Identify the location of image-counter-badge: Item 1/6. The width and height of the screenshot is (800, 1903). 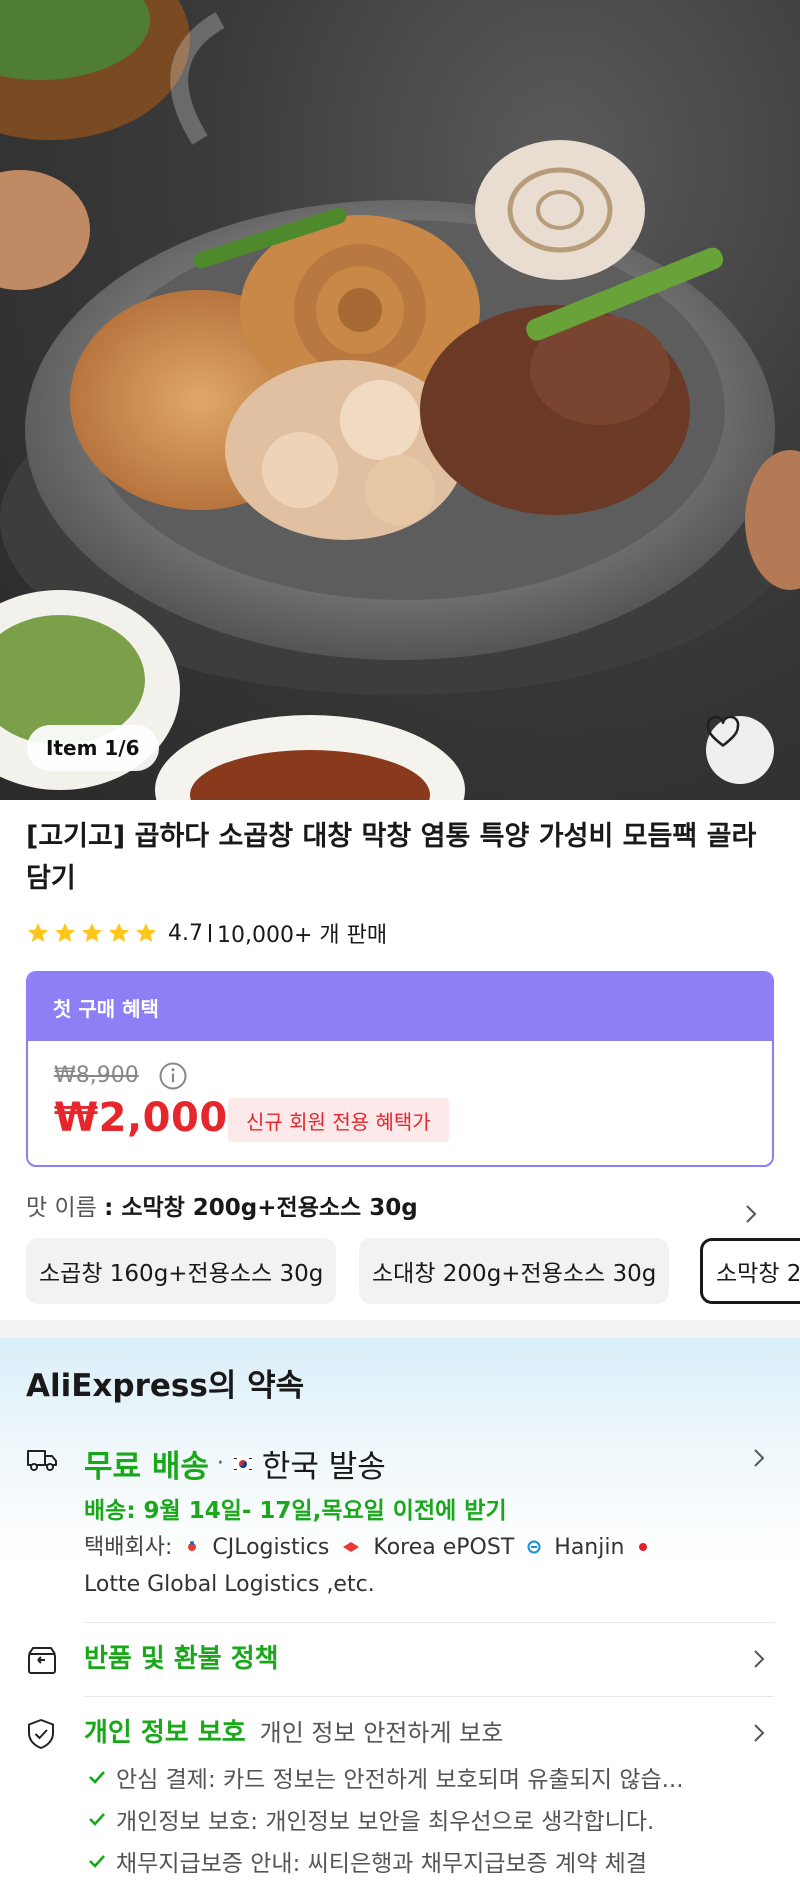
(93, 748).